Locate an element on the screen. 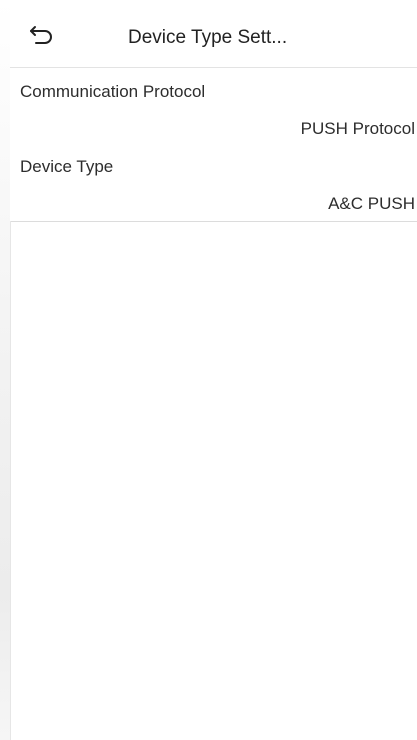  setting-label: Communication Protocol is located at coordinates (113, 91).